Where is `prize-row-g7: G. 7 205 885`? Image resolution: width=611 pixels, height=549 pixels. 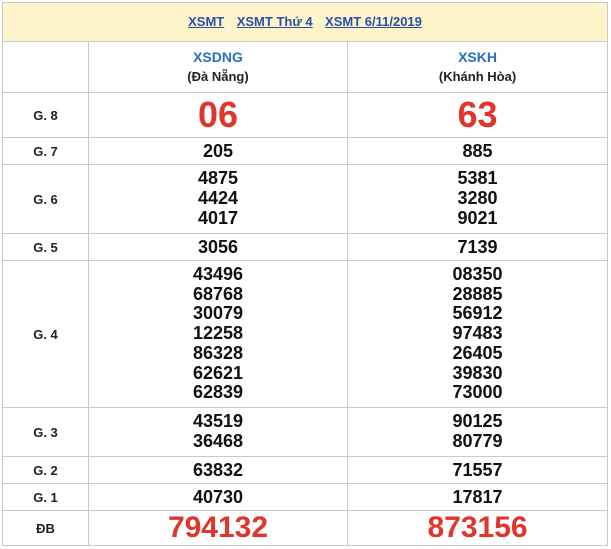 prize-row-g7: G. 7 205 885 is located at coordinates (305, 151).